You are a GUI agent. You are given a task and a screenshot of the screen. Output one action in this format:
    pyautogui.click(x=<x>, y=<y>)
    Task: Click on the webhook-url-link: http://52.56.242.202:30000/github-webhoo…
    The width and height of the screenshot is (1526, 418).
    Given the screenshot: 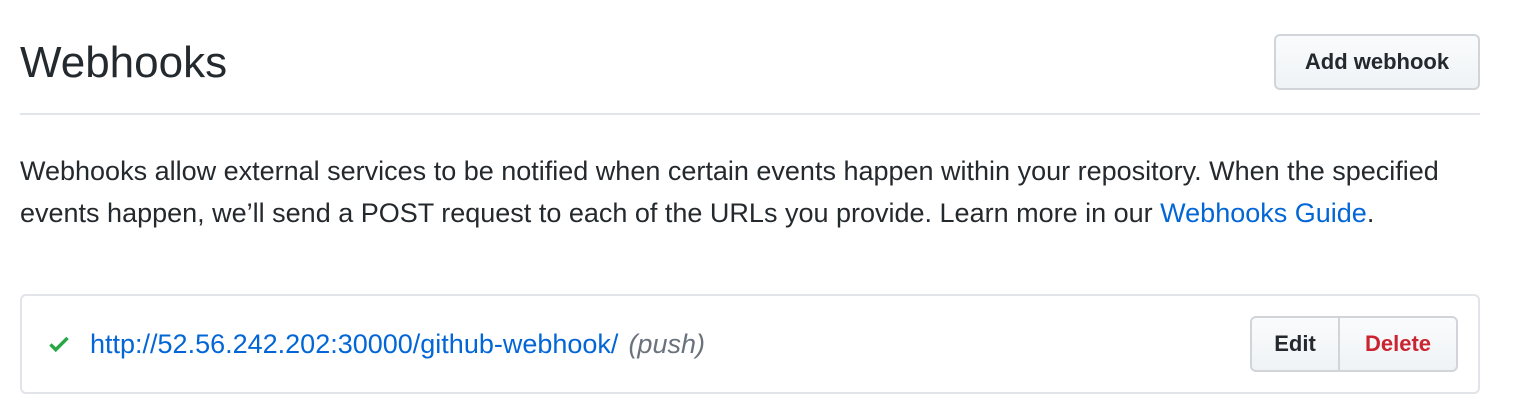 What is the action you would take?
    pyautogui.click(x=354, y=344)
    